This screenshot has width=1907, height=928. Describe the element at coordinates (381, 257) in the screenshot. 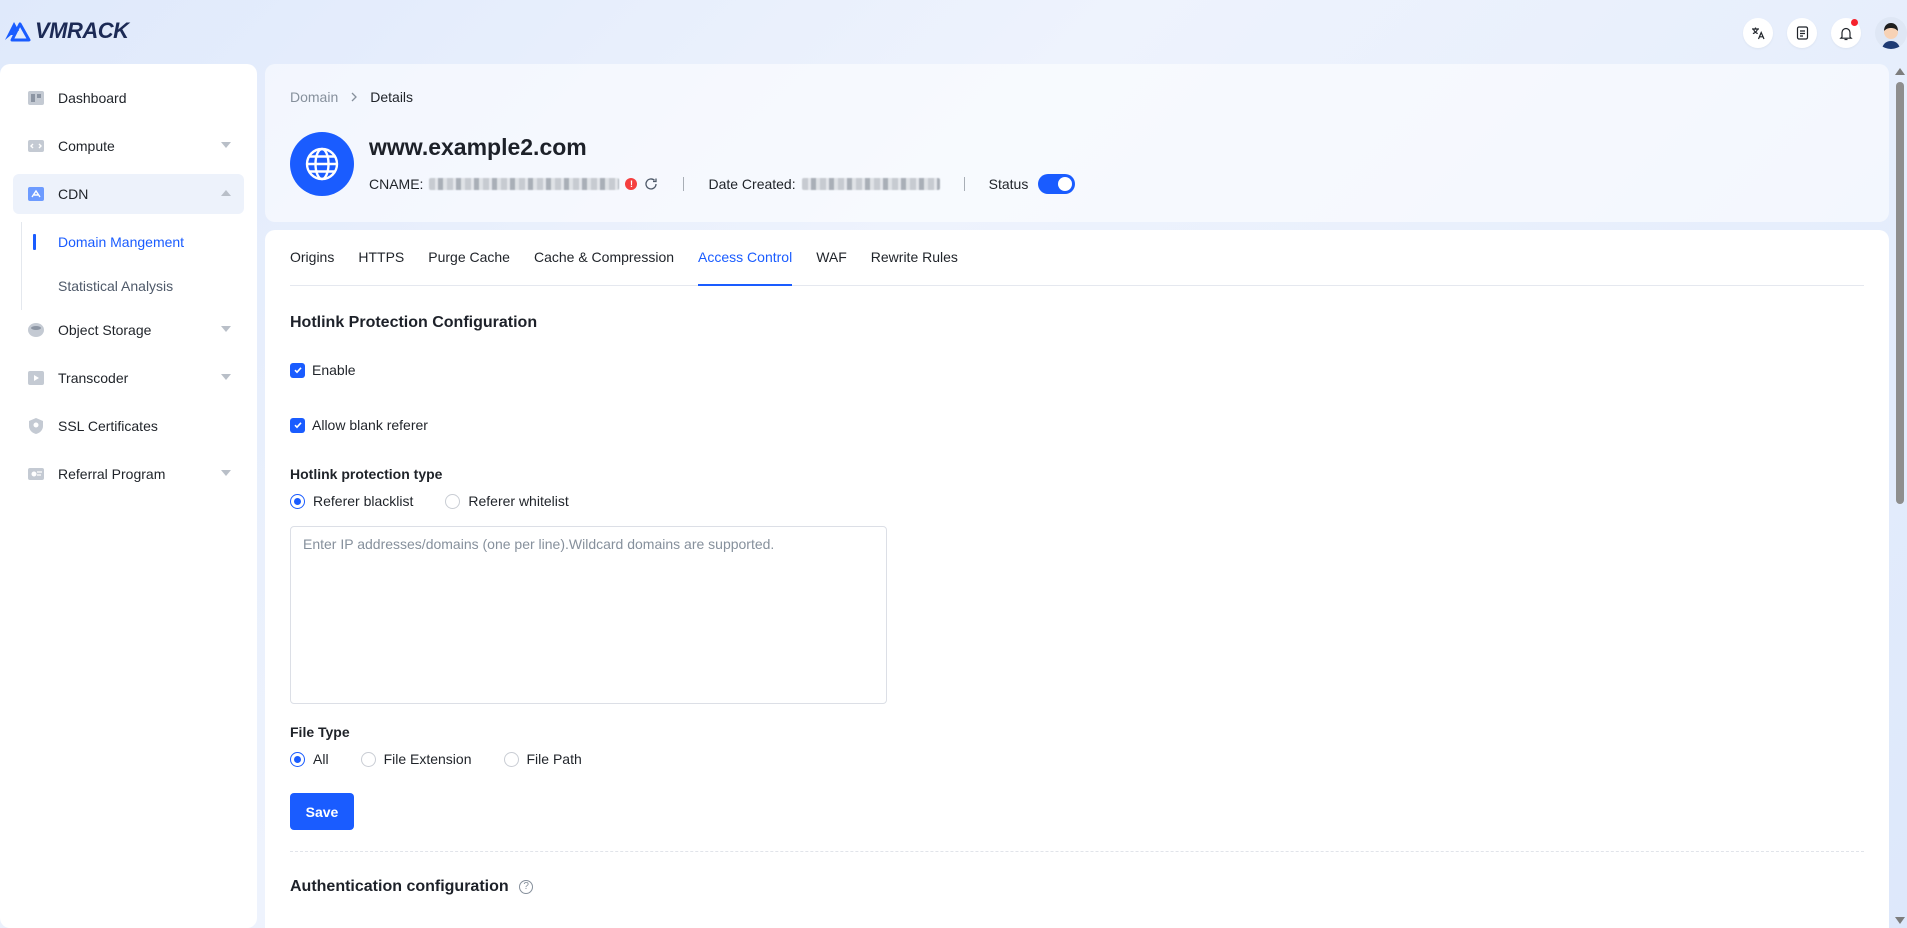

I see `tab-https: HTTPS` at that location.